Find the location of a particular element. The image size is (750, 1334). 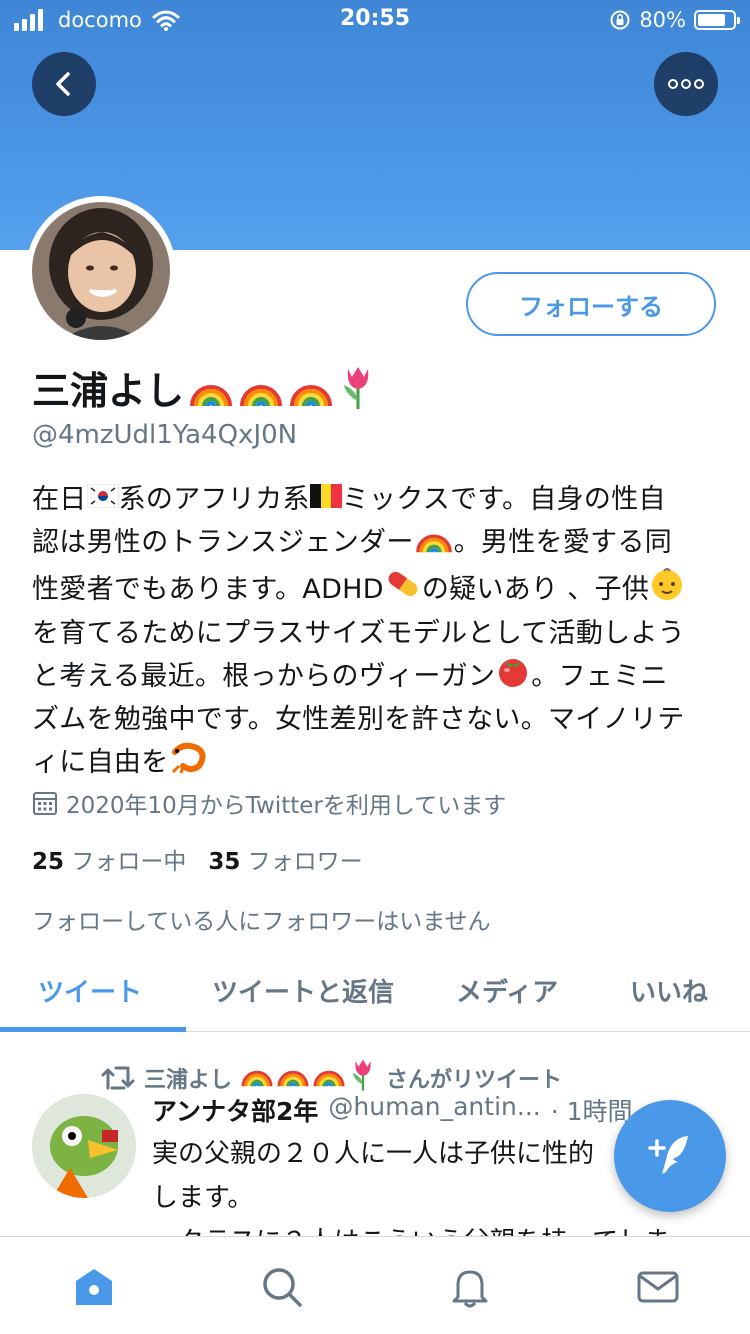

bio-text: 。フェミニ is located at coordinates (599, 676).